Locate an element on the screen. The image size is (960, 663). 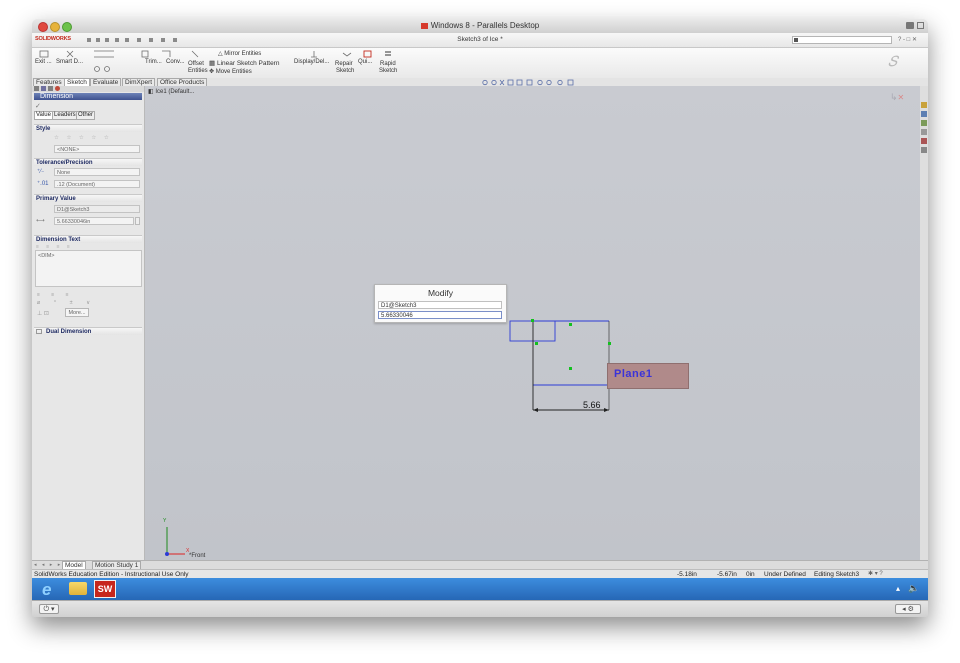
parallels-bottom-bar: ⏻ ▾ ◂ ⚙ is located at coordinates (480, 608).